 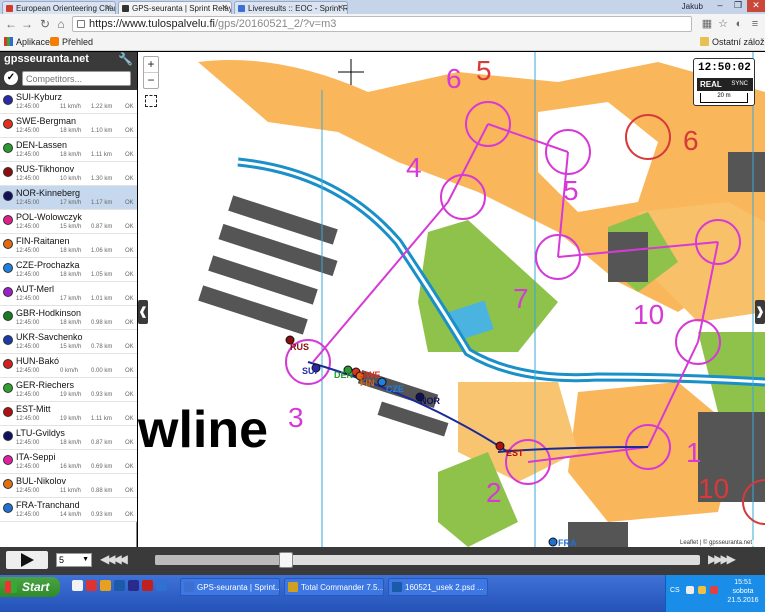 What do you see at coordinates (27, 42) in the screenshot?
I see `bookmark-apps: Aplikace` at bounding box center [27, 42].